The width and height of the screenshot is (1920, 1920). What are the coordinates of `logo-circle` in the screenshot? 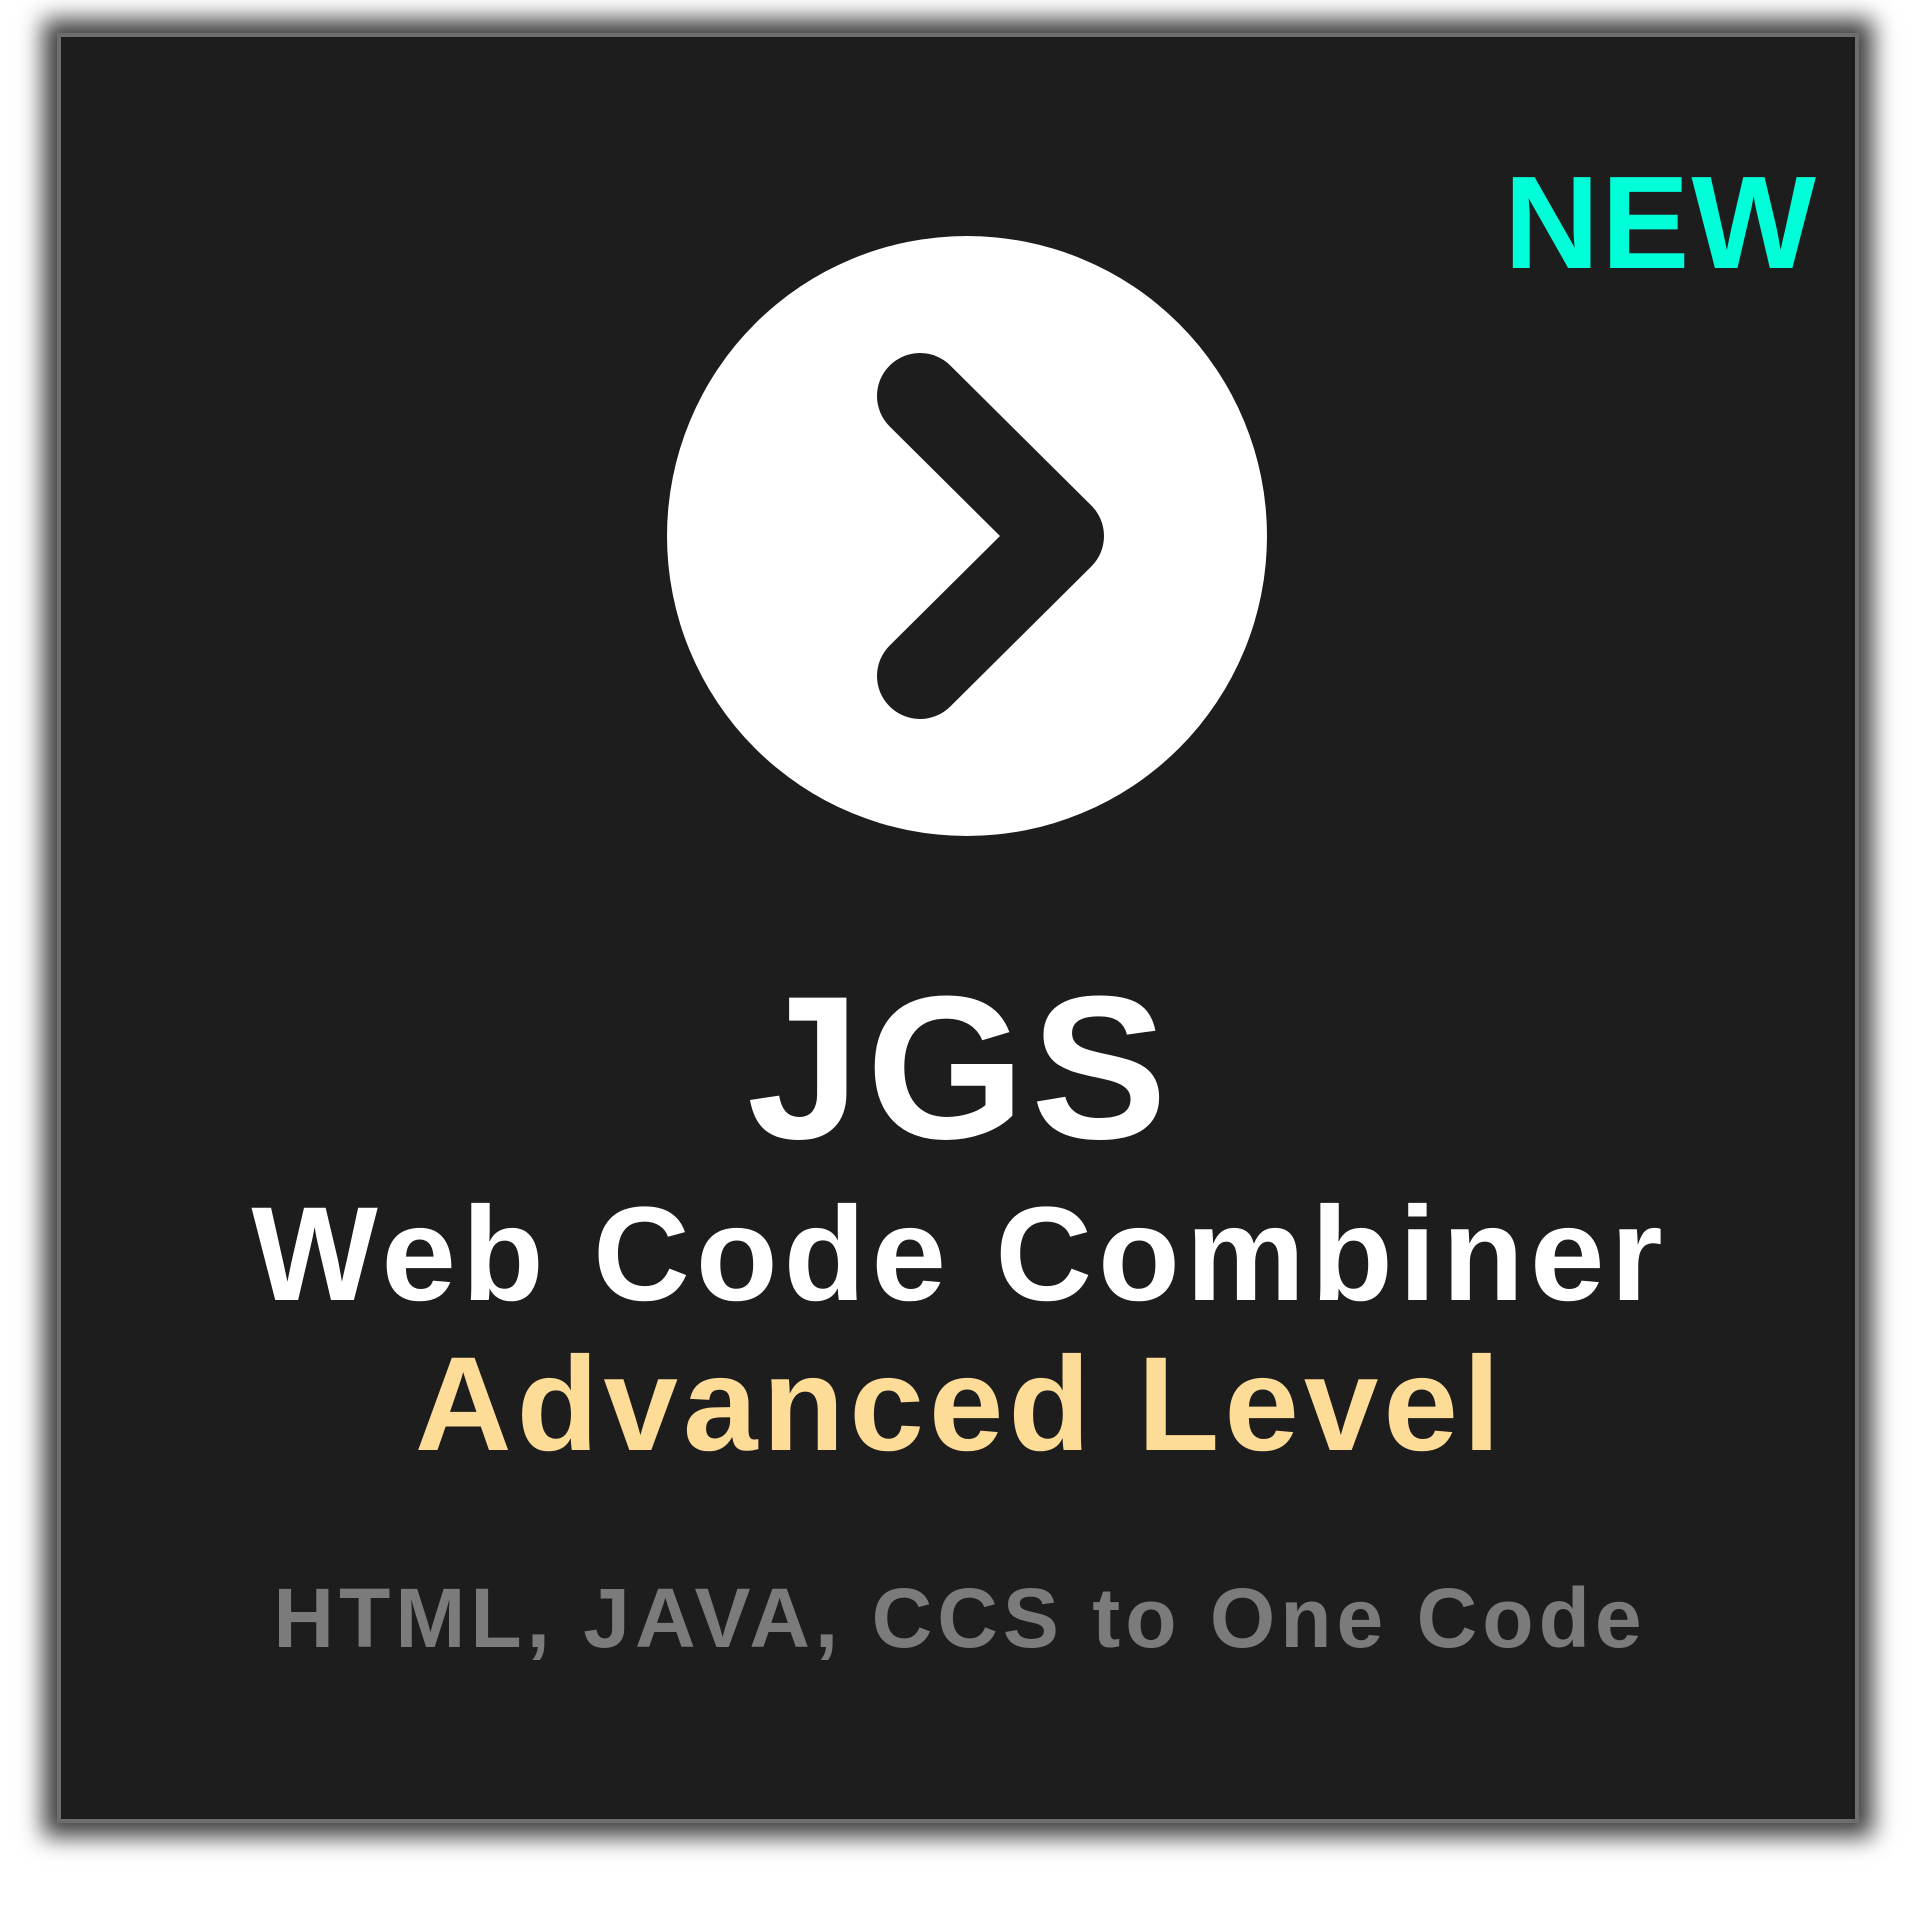 It's located at (967, 536).